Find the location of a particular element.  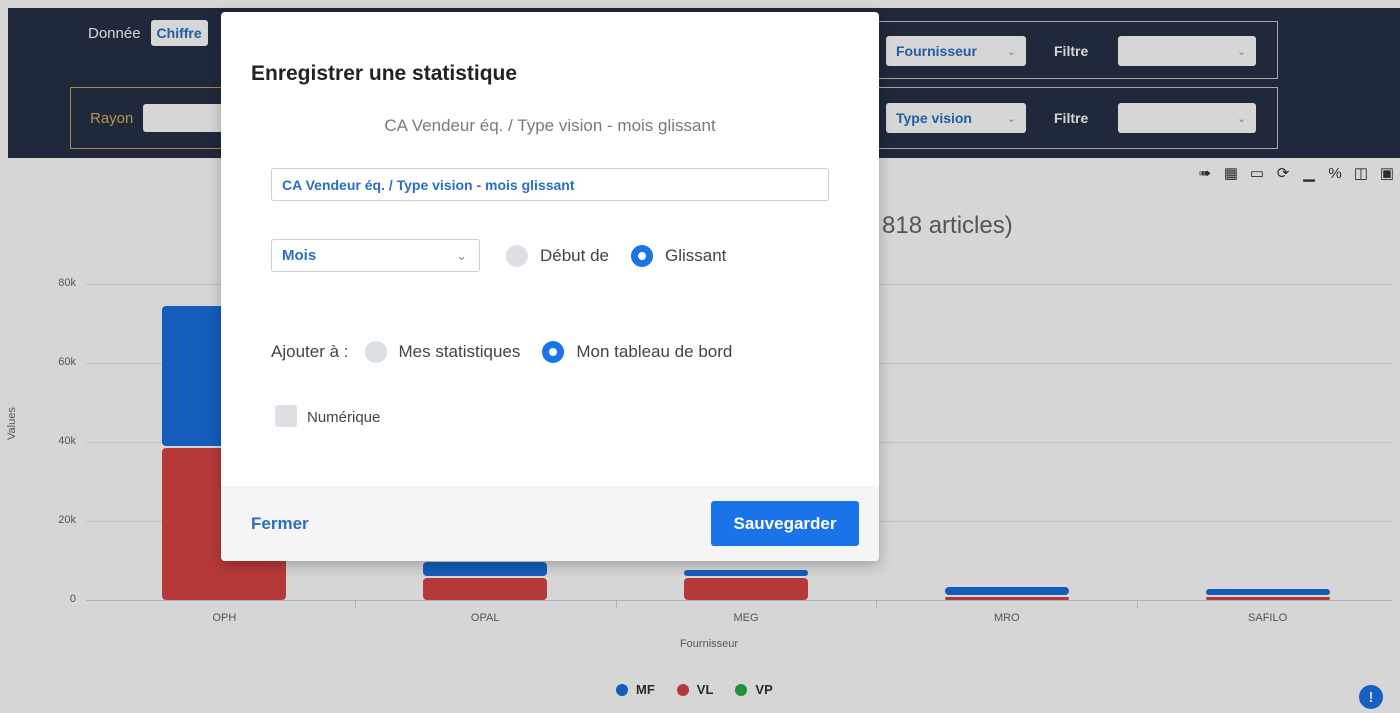

debut-de-label: Début de is located at coordinates (574, 255).